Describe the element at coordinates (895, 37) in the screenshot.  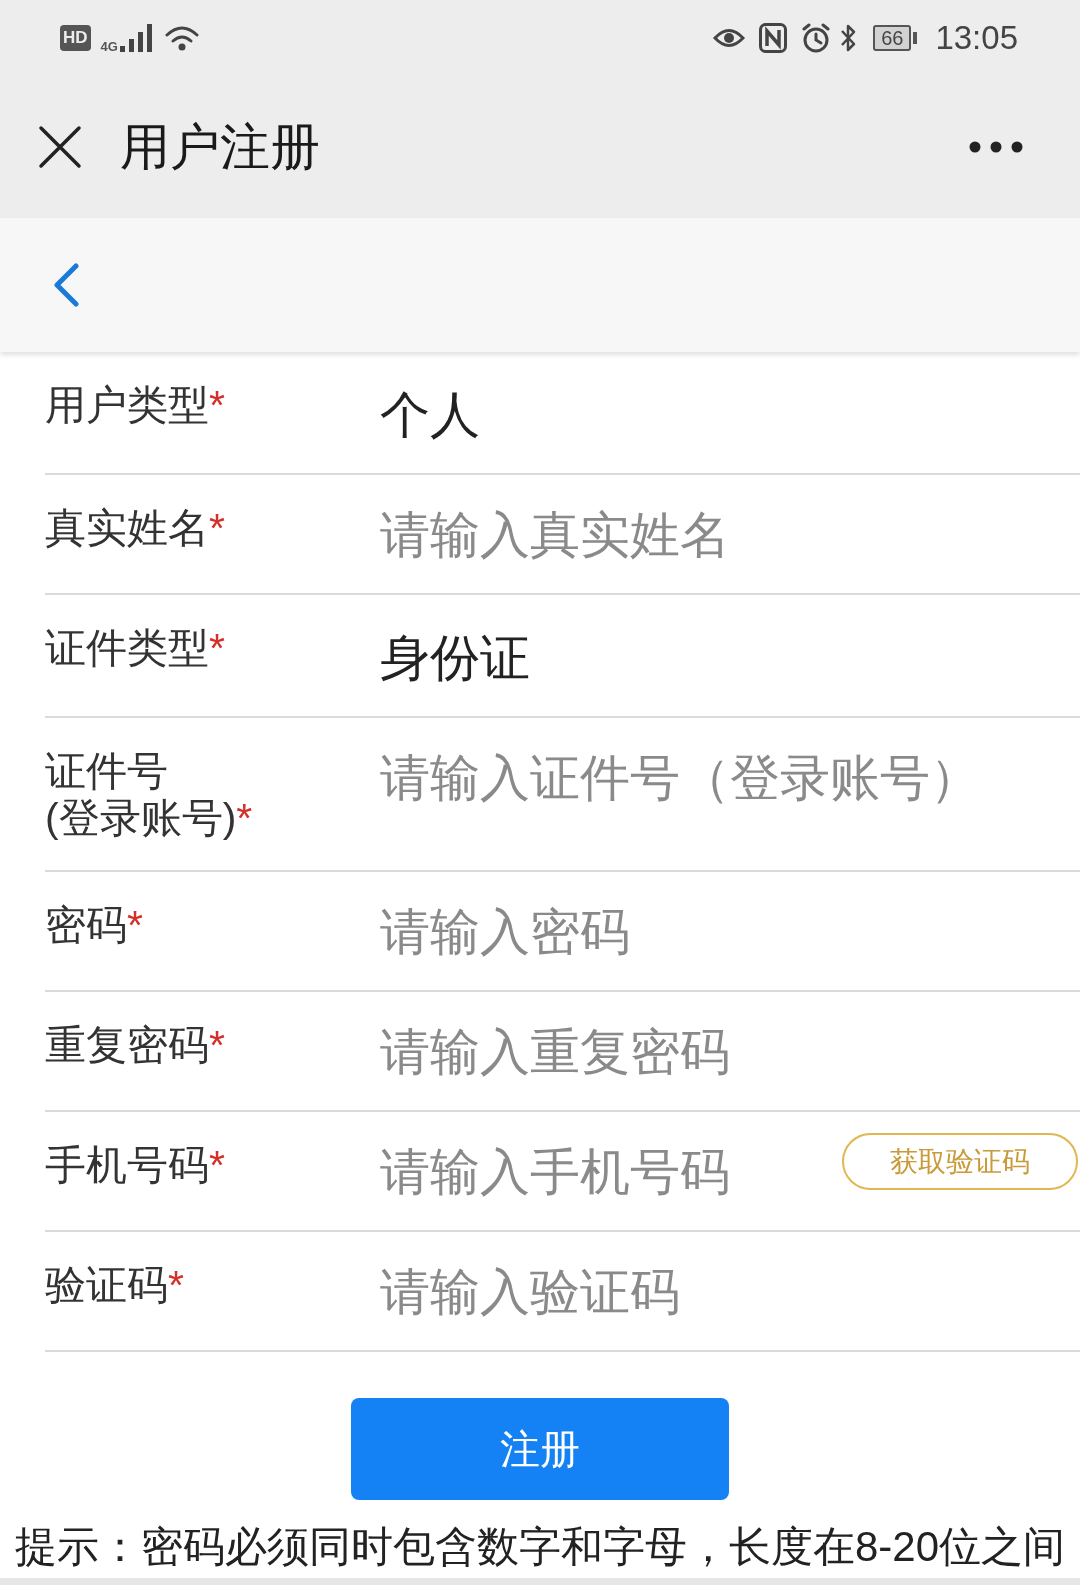
I see `battery-indicator: 66` at that location.